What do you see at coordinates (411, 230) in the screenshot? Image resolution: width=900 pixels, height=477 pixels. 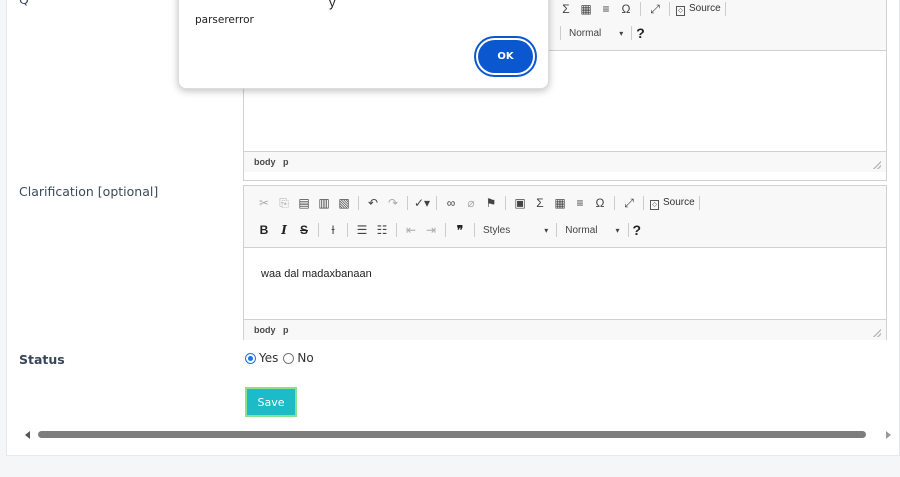 I see `outdent-icon: ⇤` at bounding box center [411, 230].